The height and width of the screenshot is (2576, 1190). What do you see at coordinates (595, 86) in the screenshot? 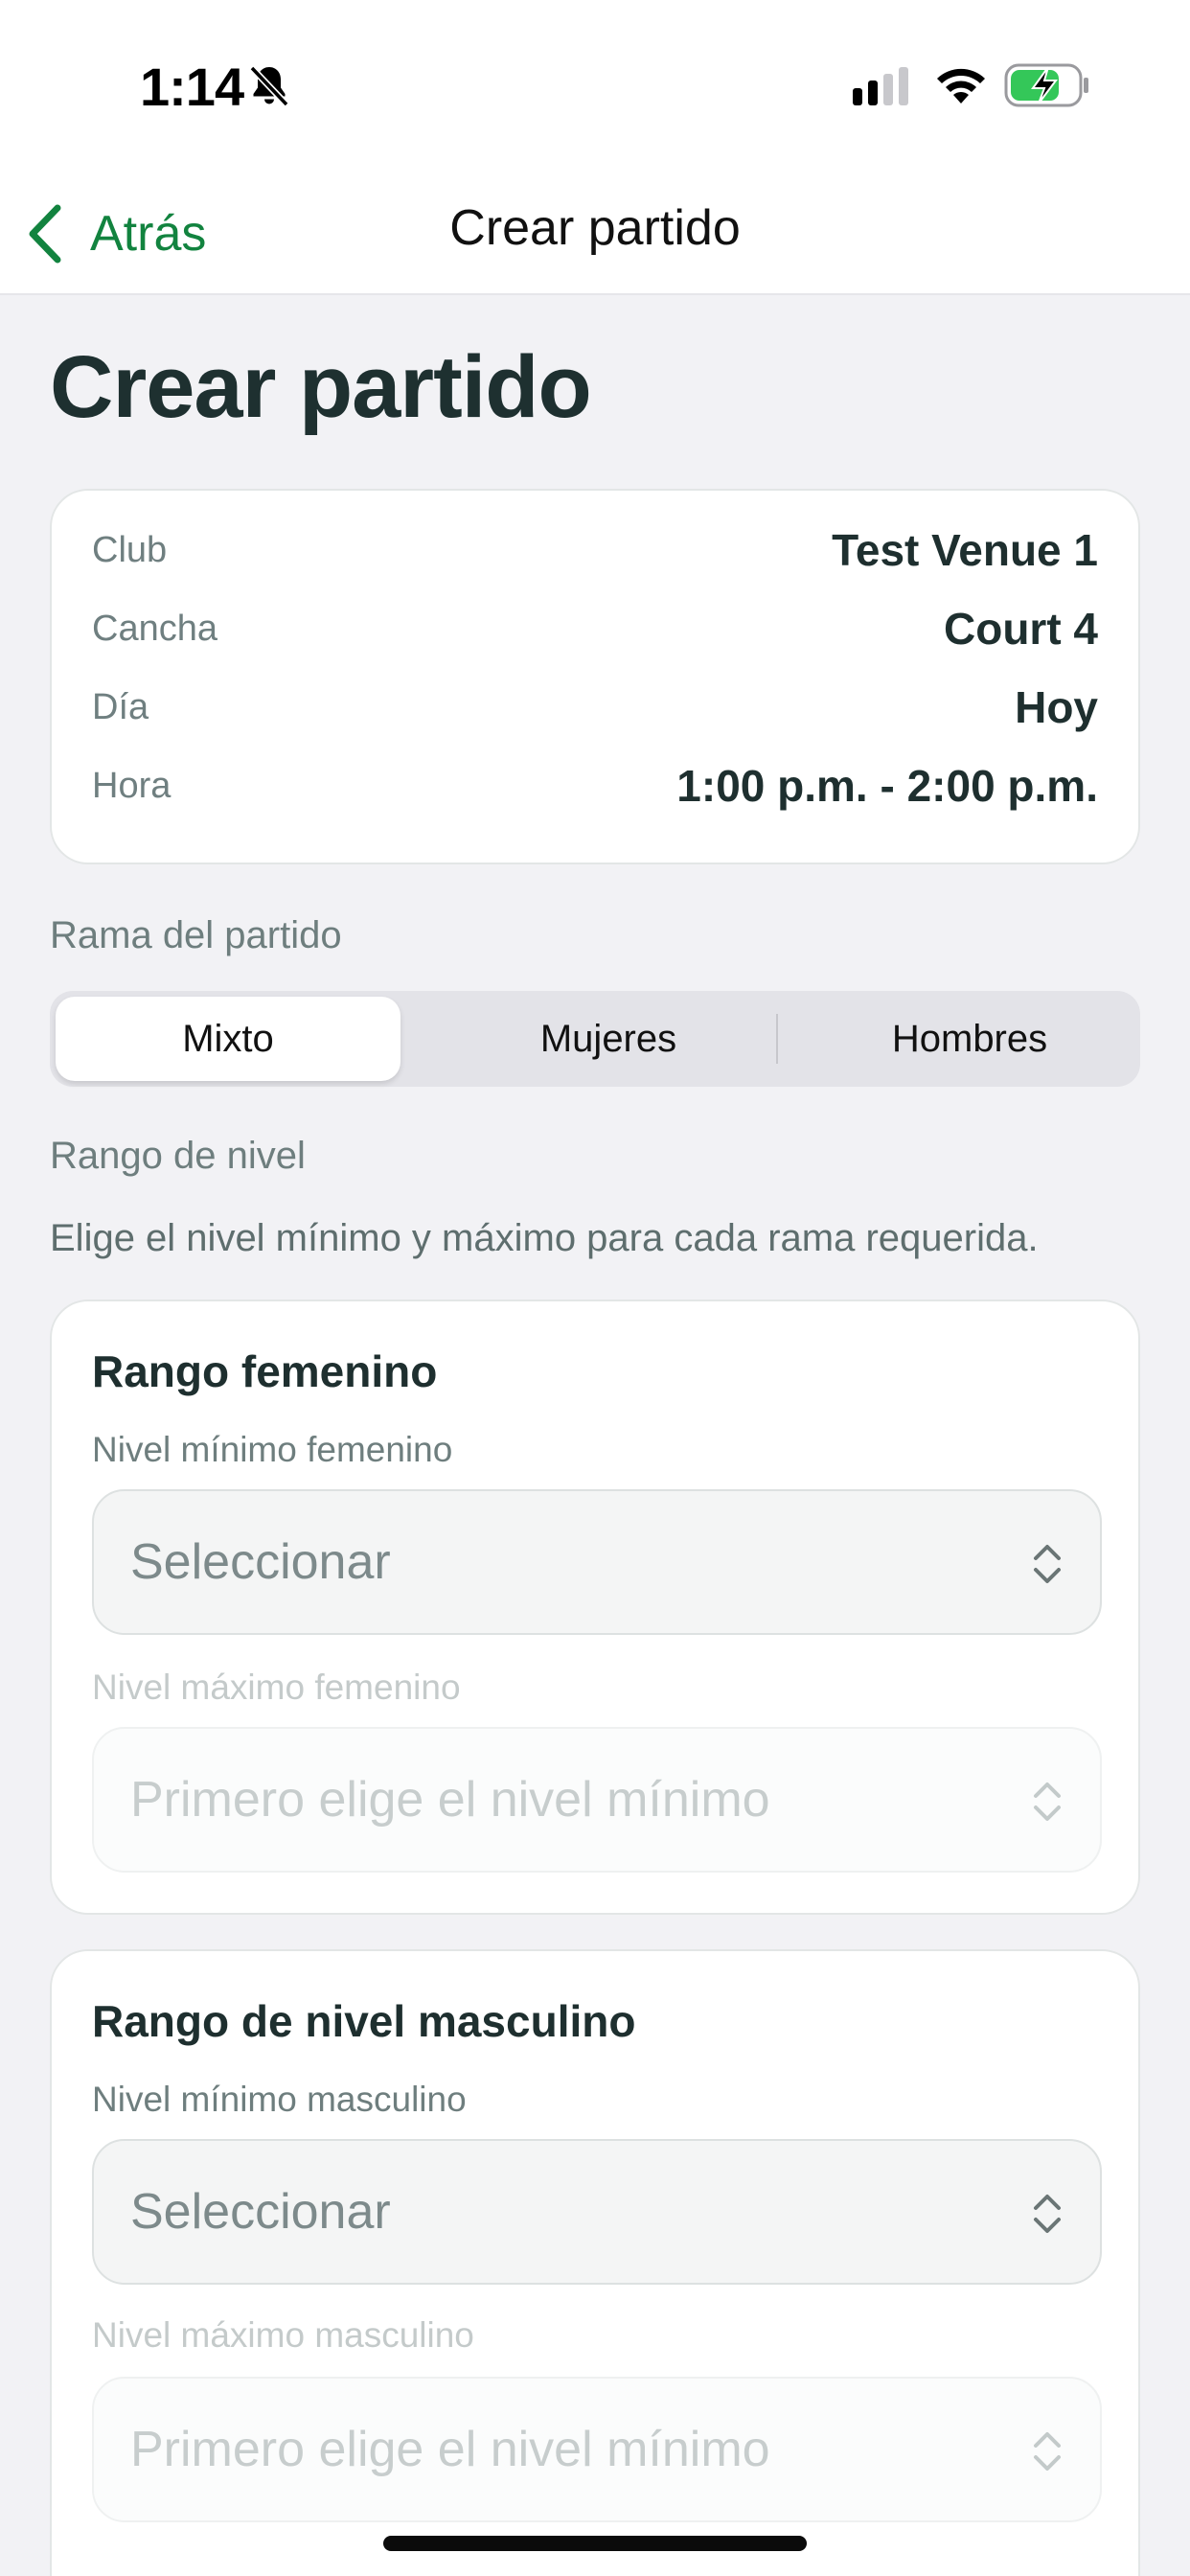
I see `status-bar: 1:14` at bounding box center [595, 86].